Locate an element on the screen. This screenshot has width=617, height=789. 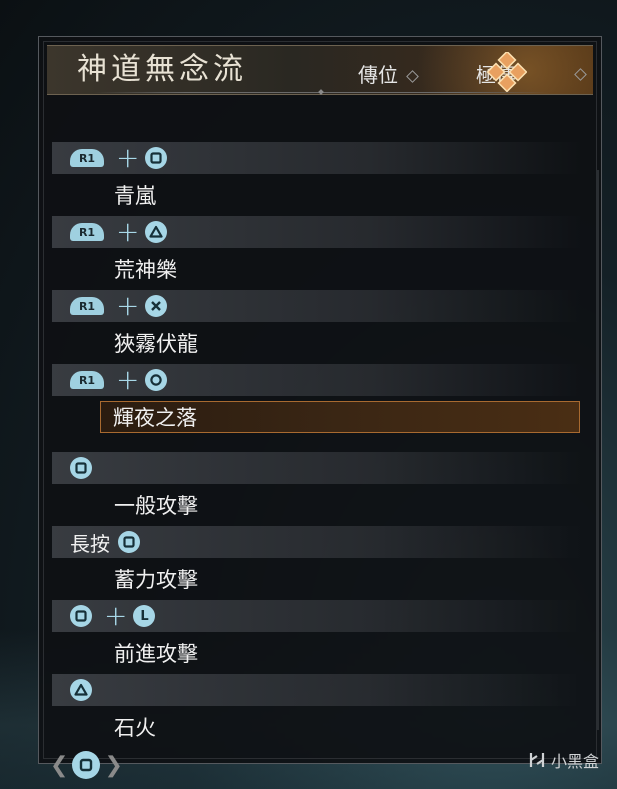
chevron-right-icon: ❯ is located at coordinates (113, 765).